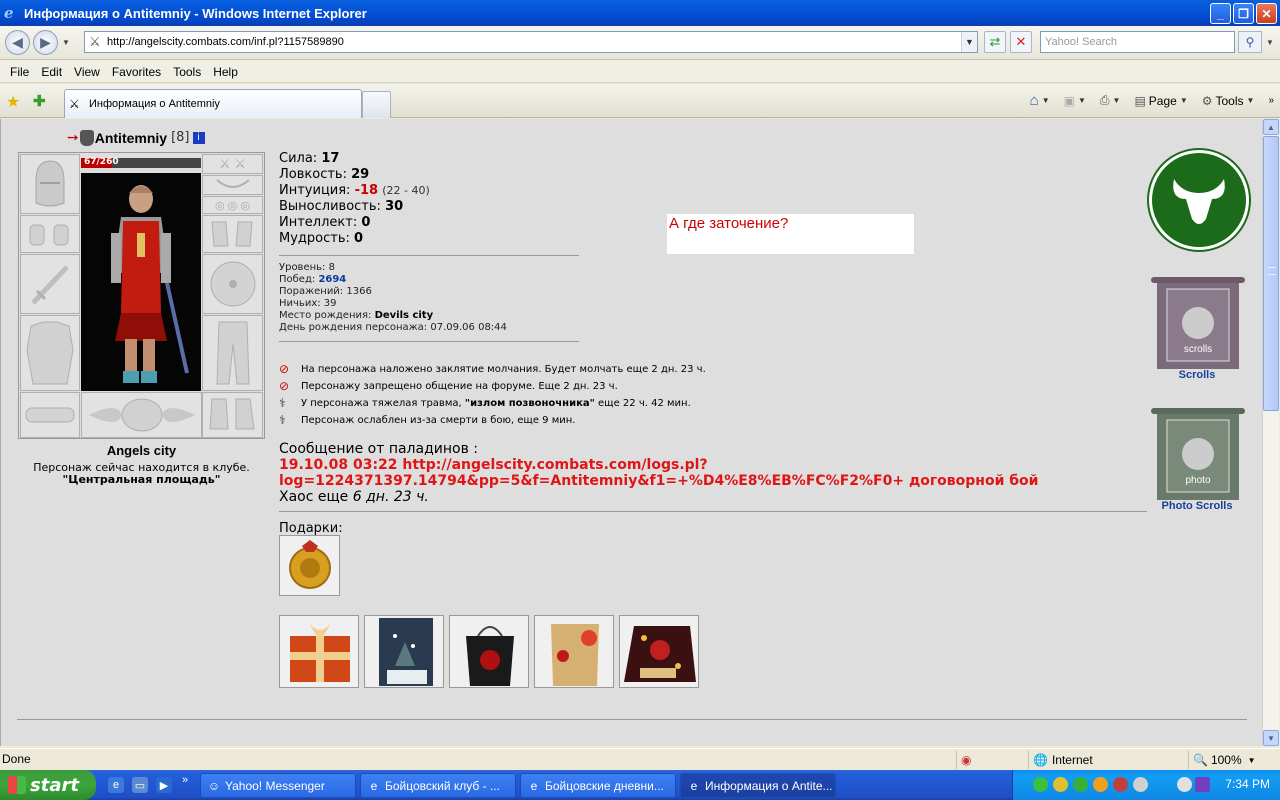 The image size is (1280, 800). I want to click on quicklaunch-media-icon: ▶, so click(164, 785).